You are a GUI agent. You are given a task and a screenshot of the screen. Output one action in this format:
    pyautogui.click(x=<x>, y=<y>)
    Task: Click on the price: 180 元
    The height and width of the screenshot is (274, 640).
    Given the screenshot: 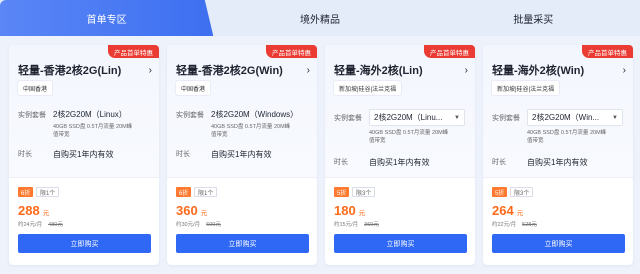 What is the action you would take?
    pyautogui.click(x=349, y=210)
    